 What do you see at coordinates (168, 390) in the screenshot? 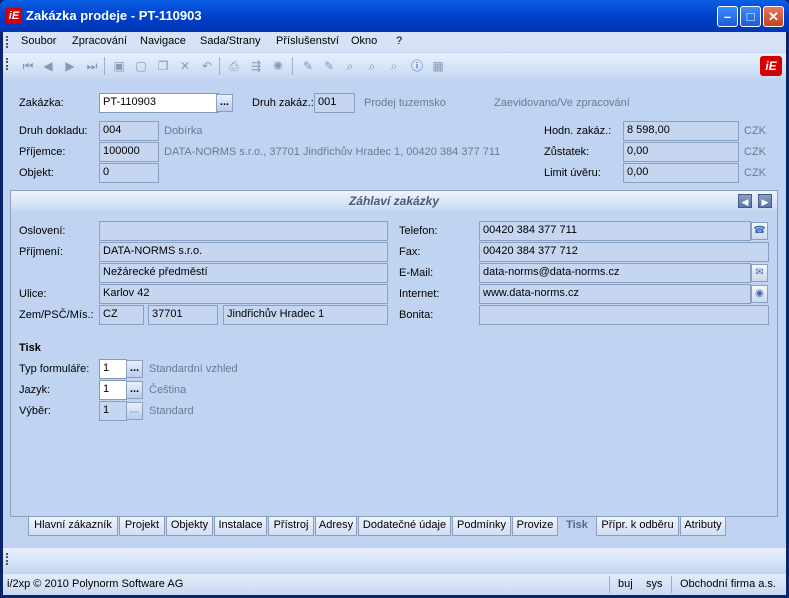
I see `jazyk-desc: Čeština` at bounding box center [168, 390].